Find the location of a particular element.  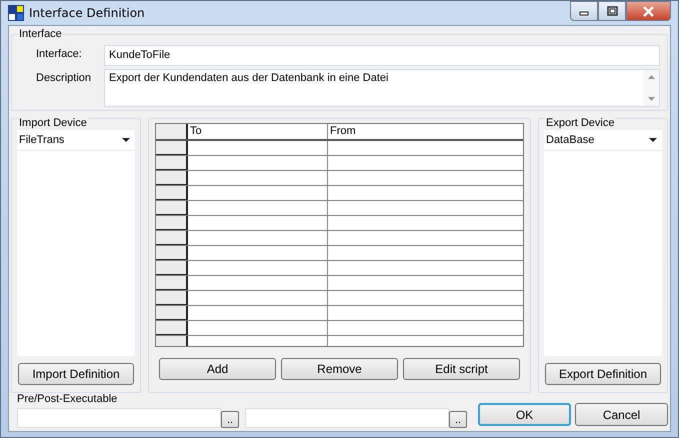

scroll-down-icon is located at coordinates (651, 99).